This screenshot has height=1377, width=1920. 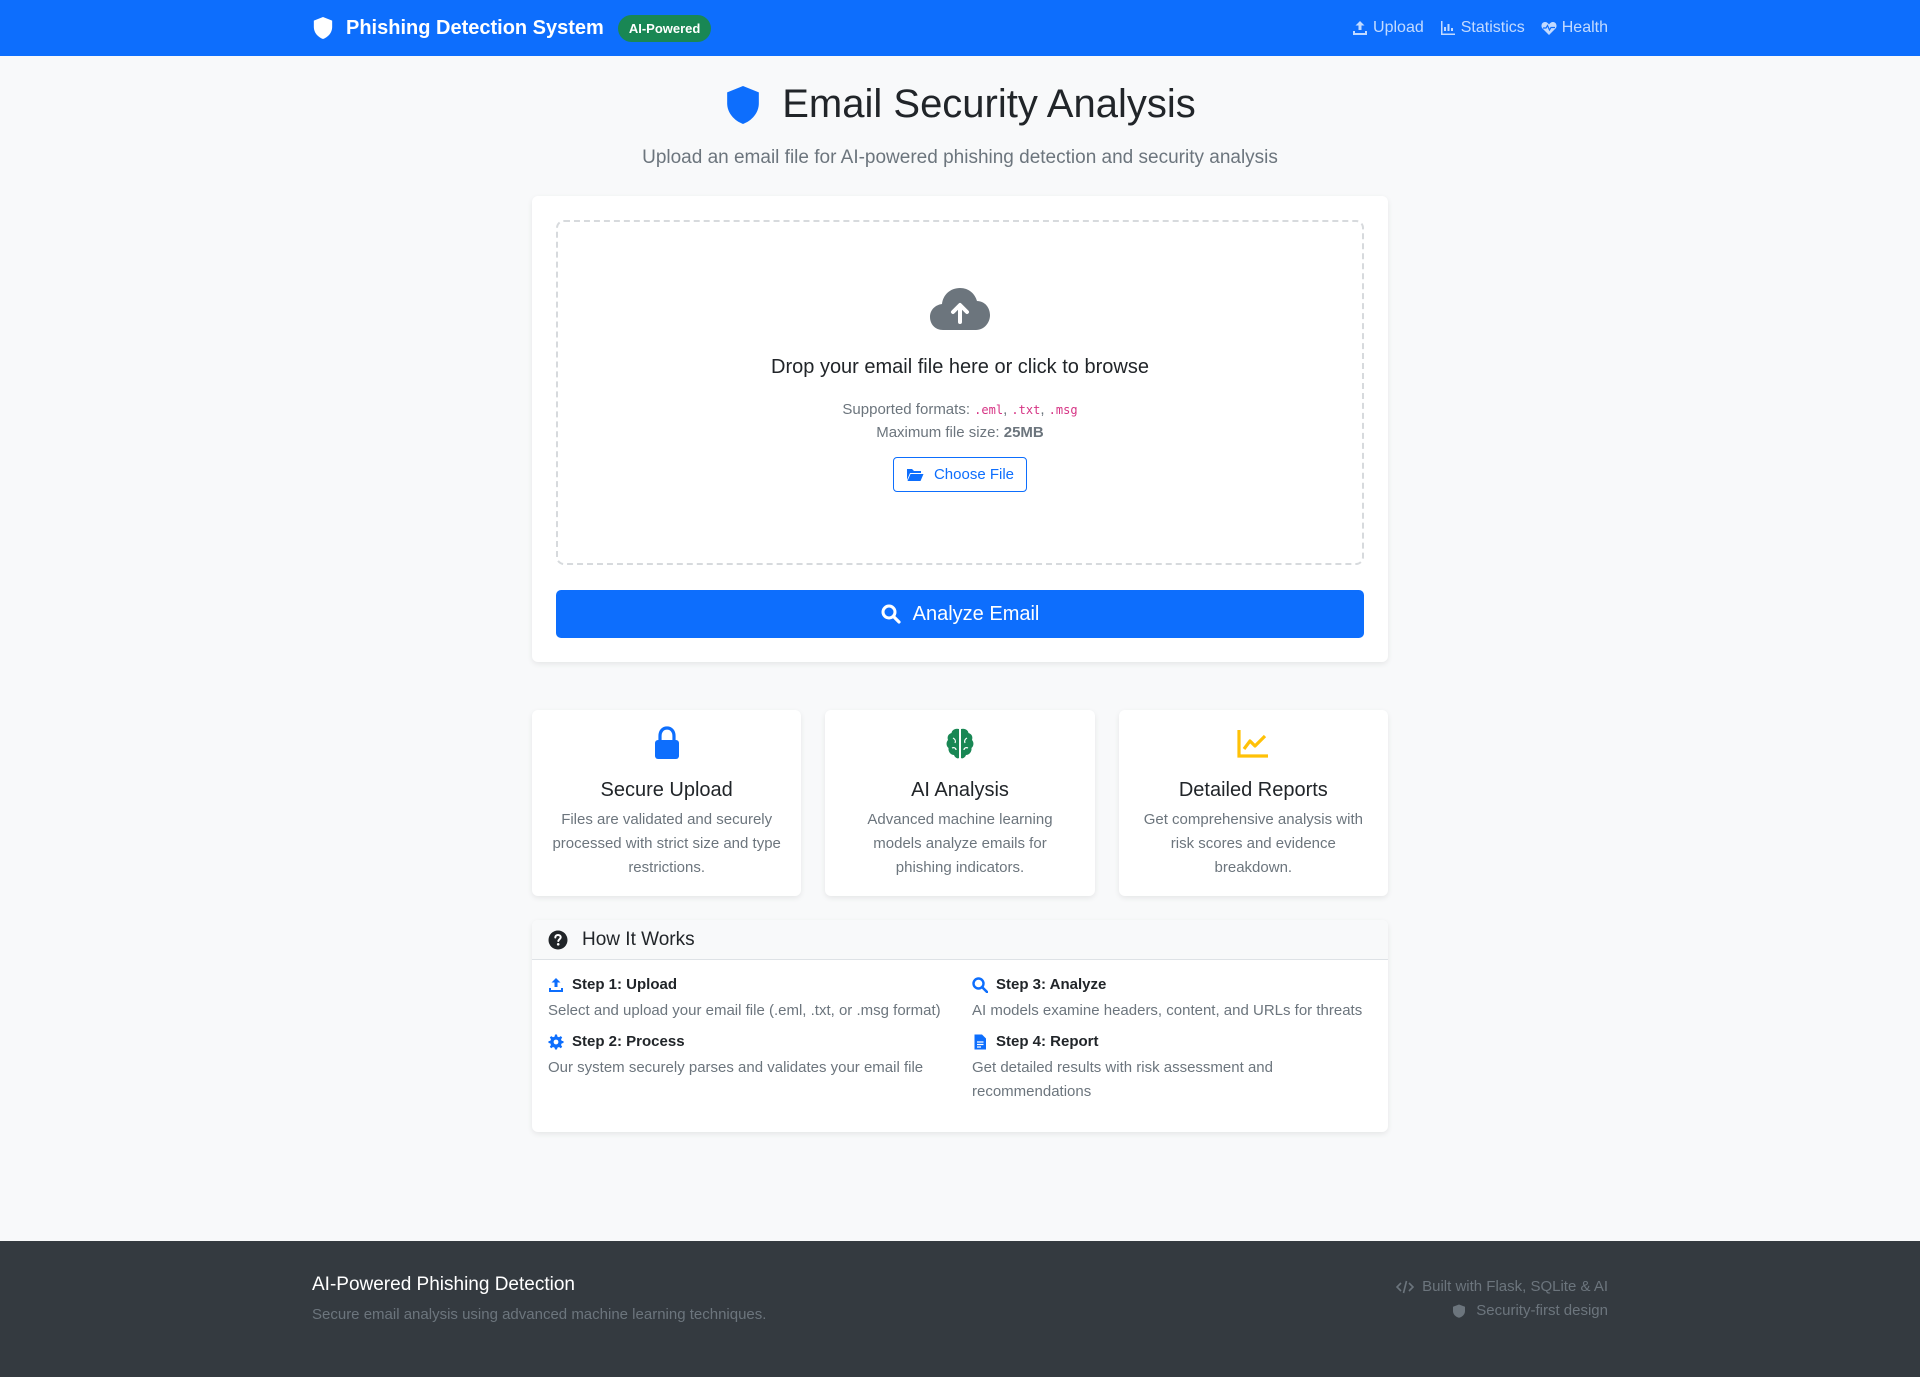 I want to click on file-icon, so click(x=980, y=1041).